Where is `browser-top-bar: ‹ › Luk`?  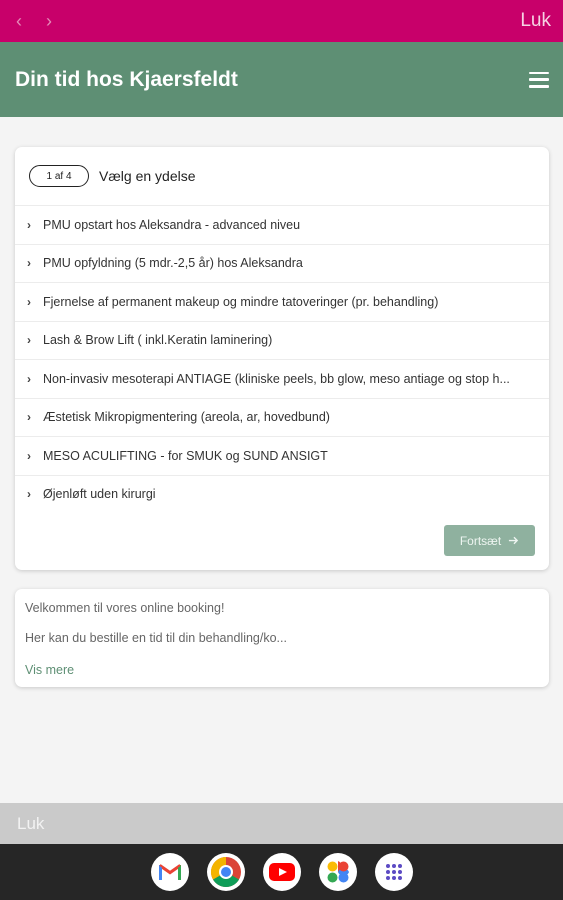 browser-top-bar: ‹ › Luk is located at coordinates (281, 21).